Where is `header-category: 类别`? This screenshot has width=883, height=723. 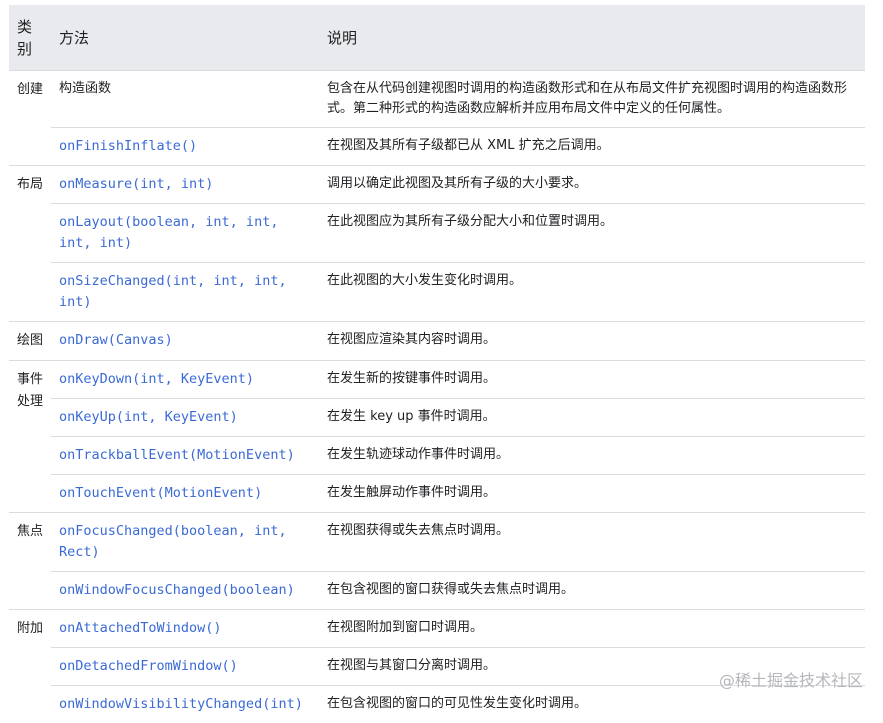
header-category: 类别 is located at coordinates (30, 38).